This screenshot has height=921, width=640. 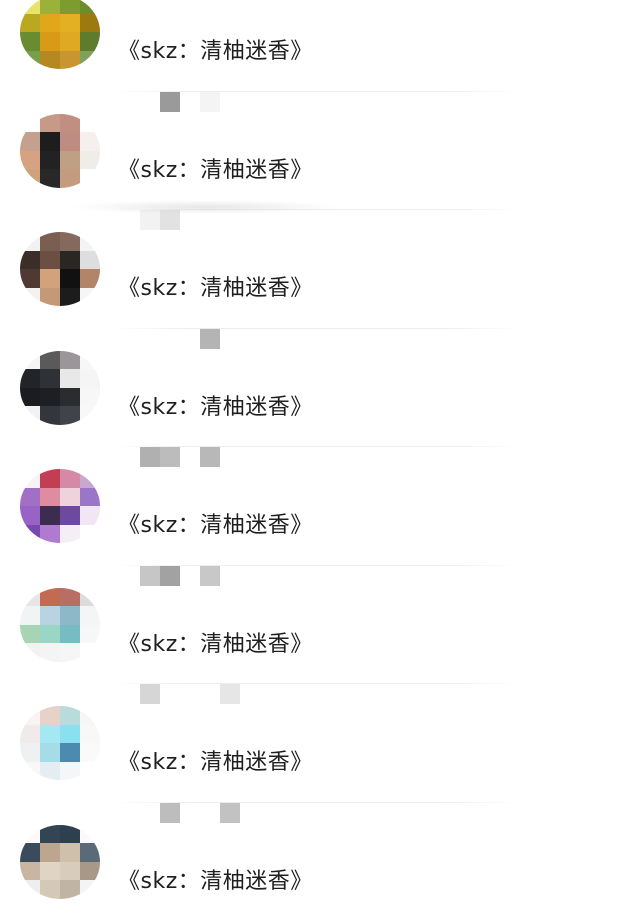 I want to click on purple-art-avatar-icon, so click(x=60, y=506).